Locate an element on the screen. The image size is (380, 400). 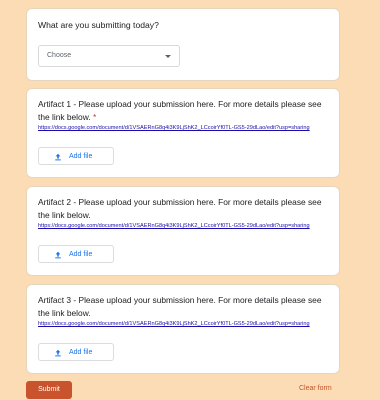
required-asterisk: * is located at coordinates (94, 117).